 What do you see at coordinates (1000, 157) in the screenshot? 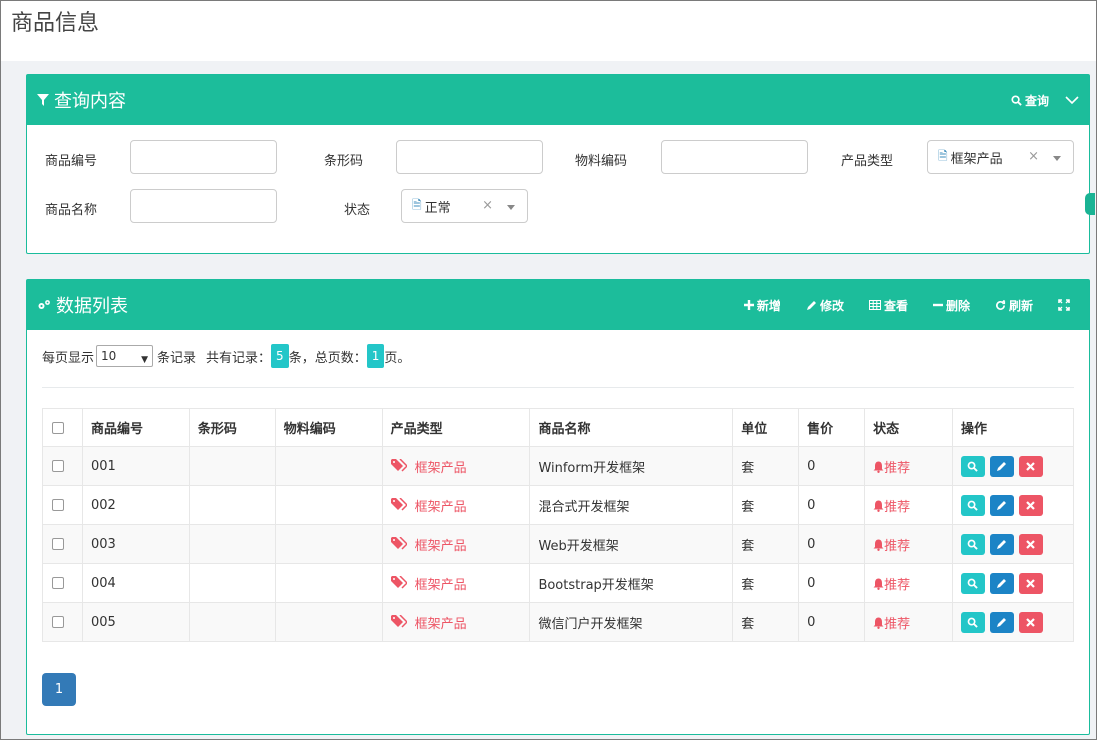
I see `product-type-select: 🗎 框架产品 ×` at bounding box center [1000, 157].